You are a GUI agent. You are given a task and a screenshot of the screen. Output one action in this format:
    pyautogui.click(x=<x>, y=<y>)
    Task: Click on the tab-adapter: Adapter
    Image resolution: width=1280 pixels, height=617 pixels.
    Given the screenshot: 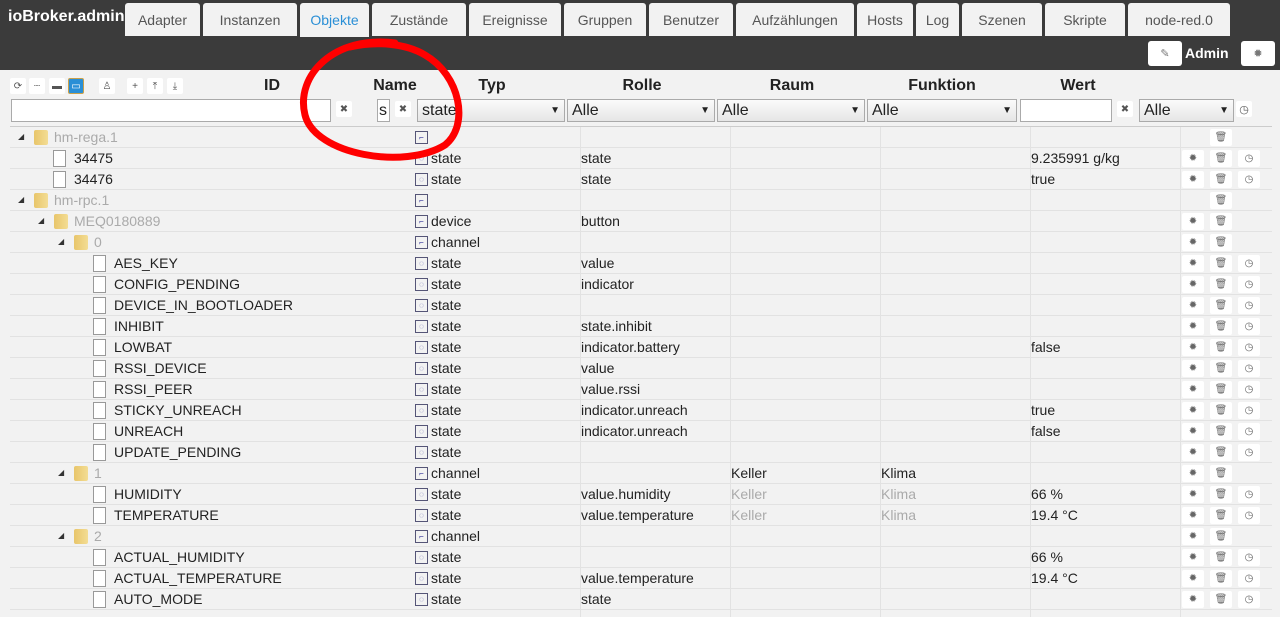 What is the action you would take?
    pyautogui.click(x=162, y=19)
    